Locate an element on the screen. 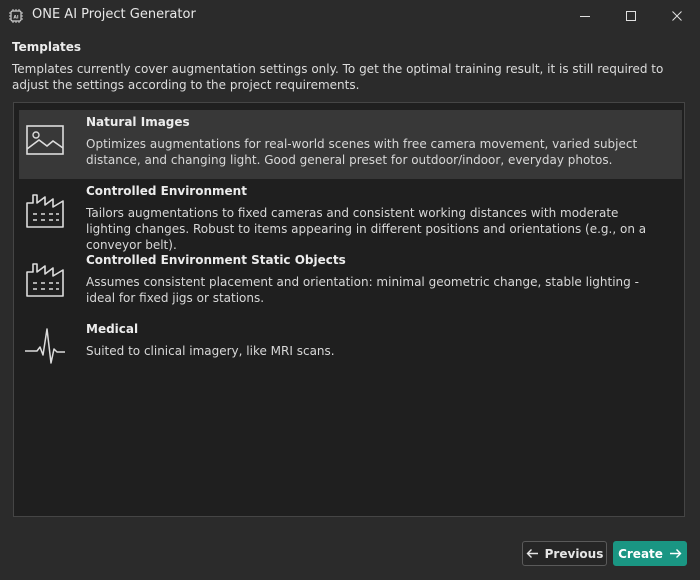 Image resolution: width=700 pixels, height=580 pixels. maximize-icon is located at coordinates (631, 16).